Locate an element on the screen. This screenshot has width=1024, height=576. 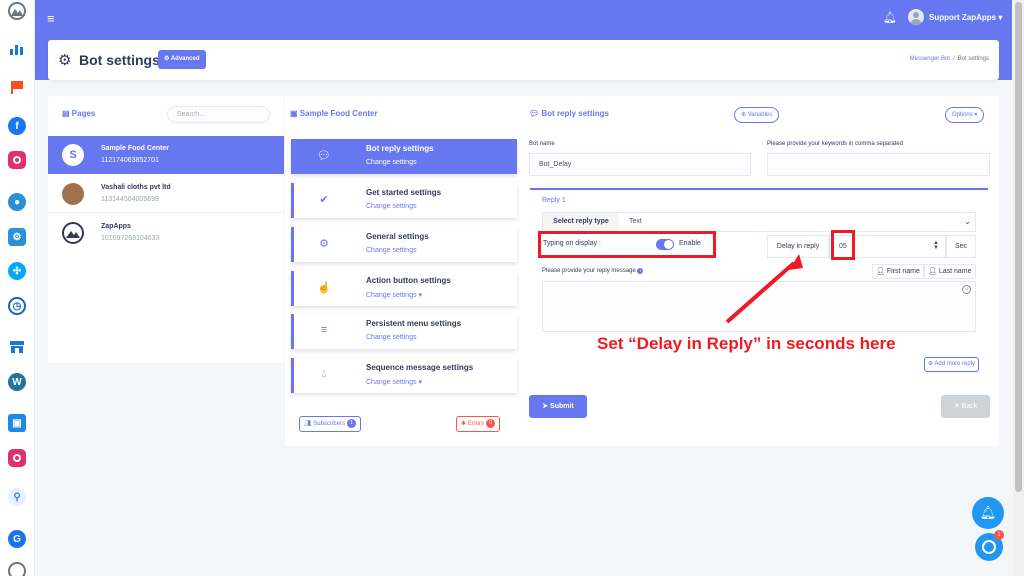
sec-label: Sec is located at coordinates (961, 246).